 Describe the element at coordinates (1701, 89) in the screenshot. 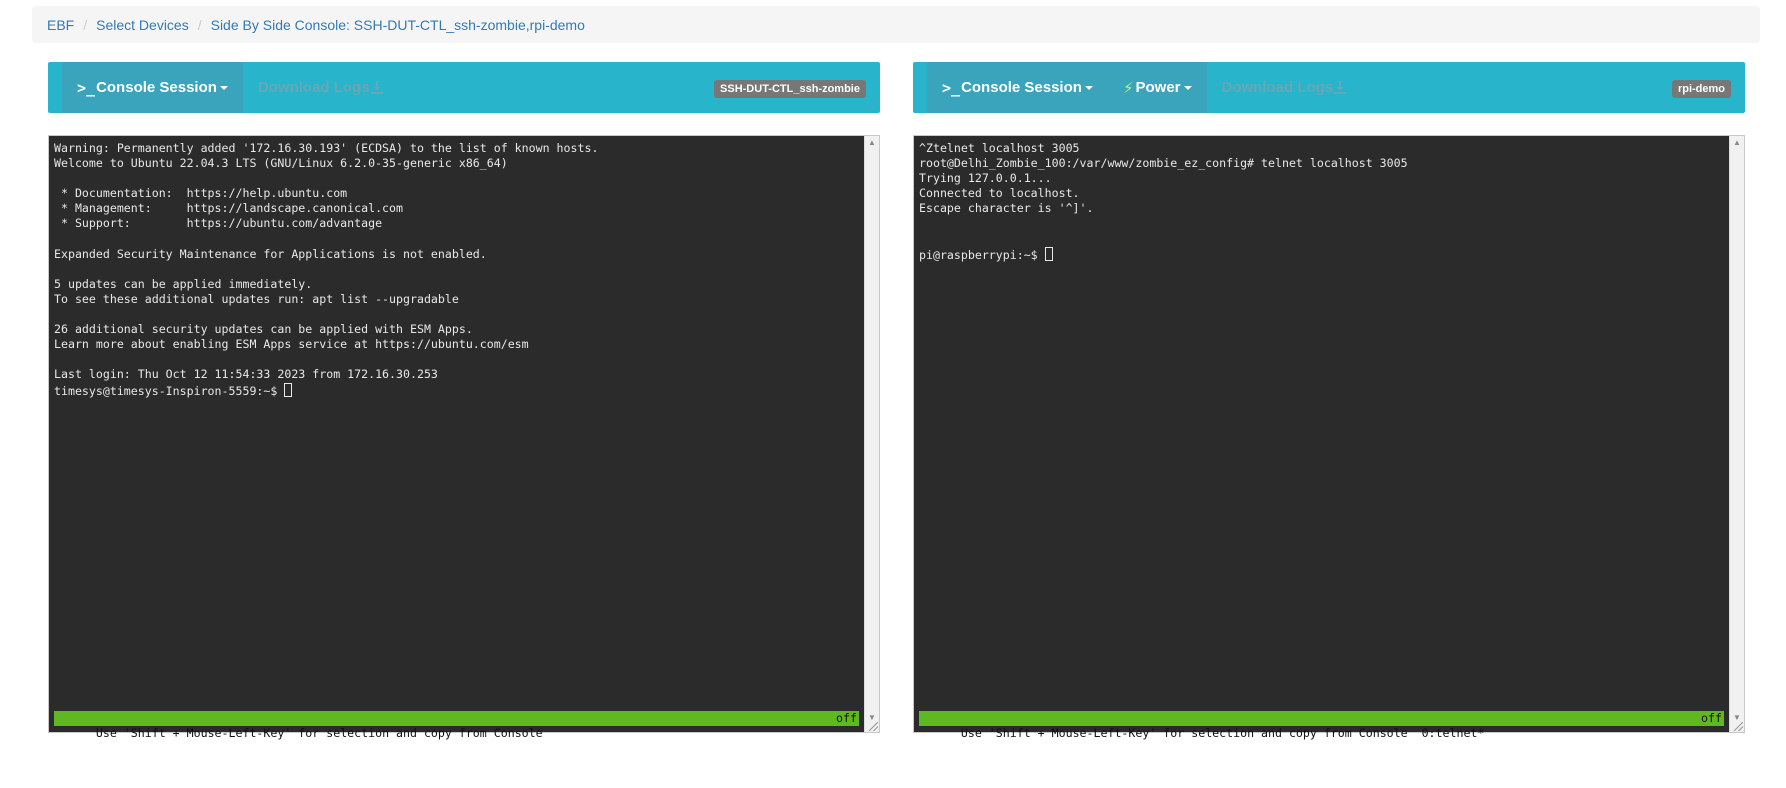

I see `right-device-badge: rpi-demo` at that location.